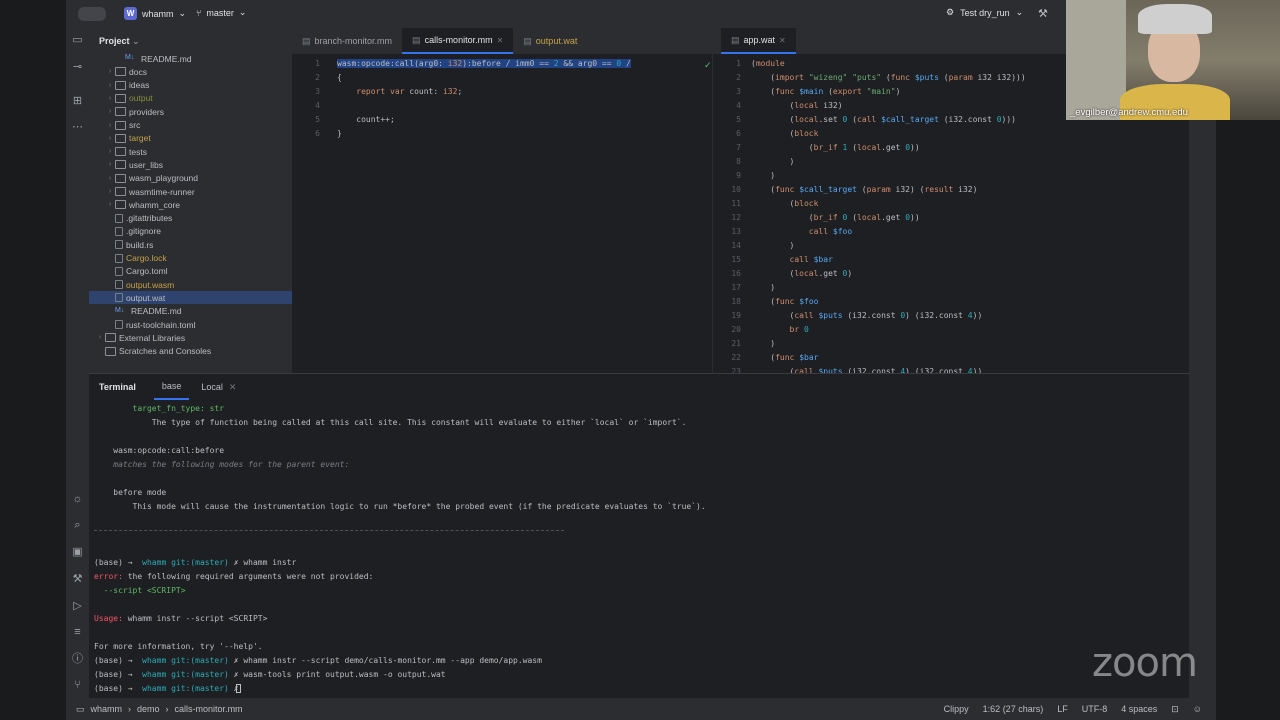 This screenshot has width=1280, height=720. What do you see at coordinates (77, 525) in the screenshot?
I see `search-icon: ⌕` at bounding box center [77, 525].